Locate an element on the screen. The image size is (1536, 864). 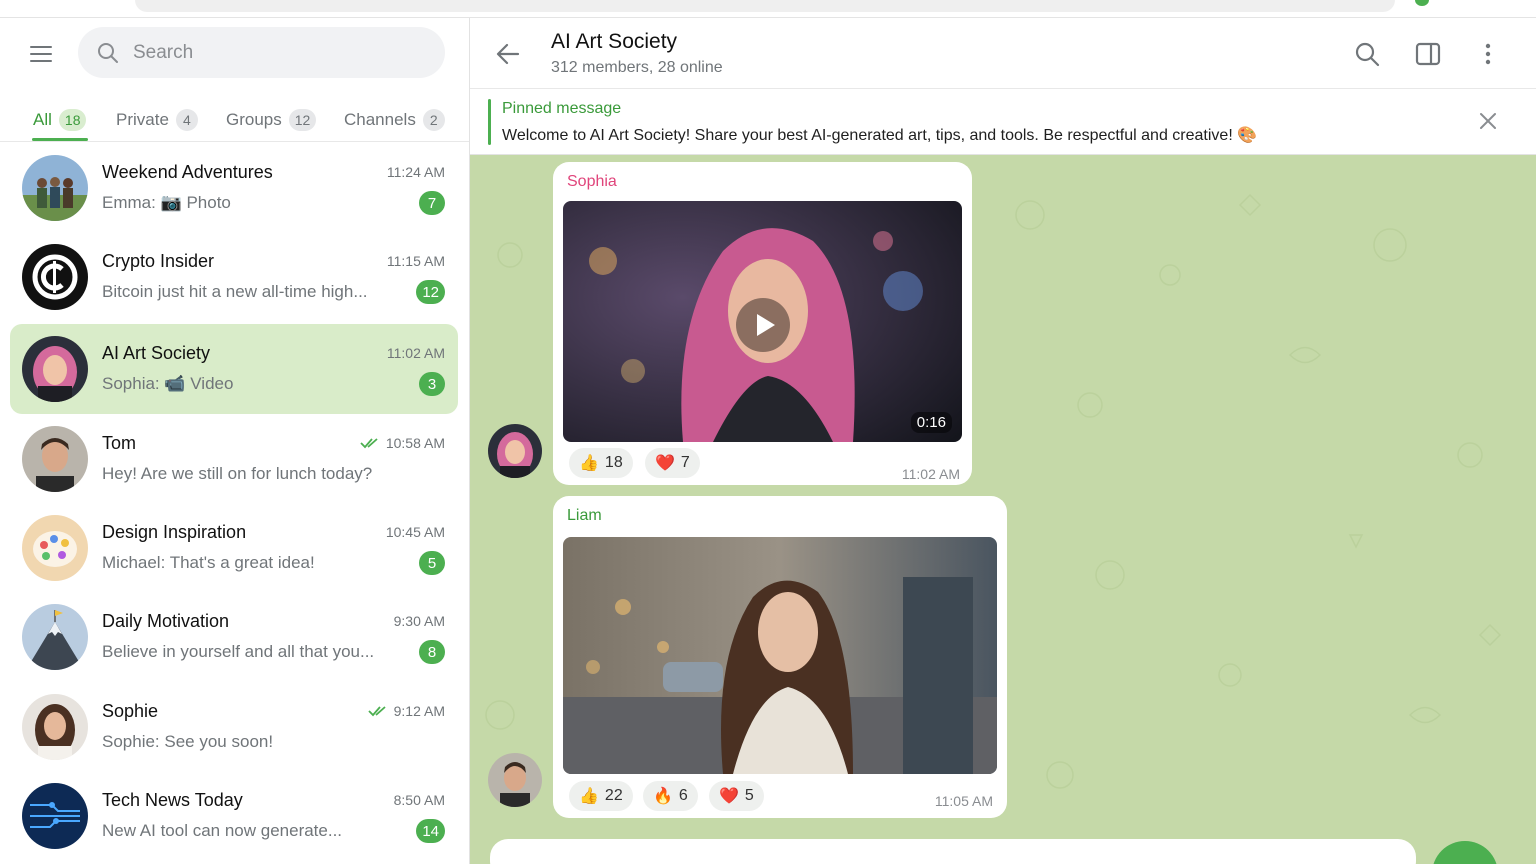
reaction-count: 5 is located at coordinates (749, 795).